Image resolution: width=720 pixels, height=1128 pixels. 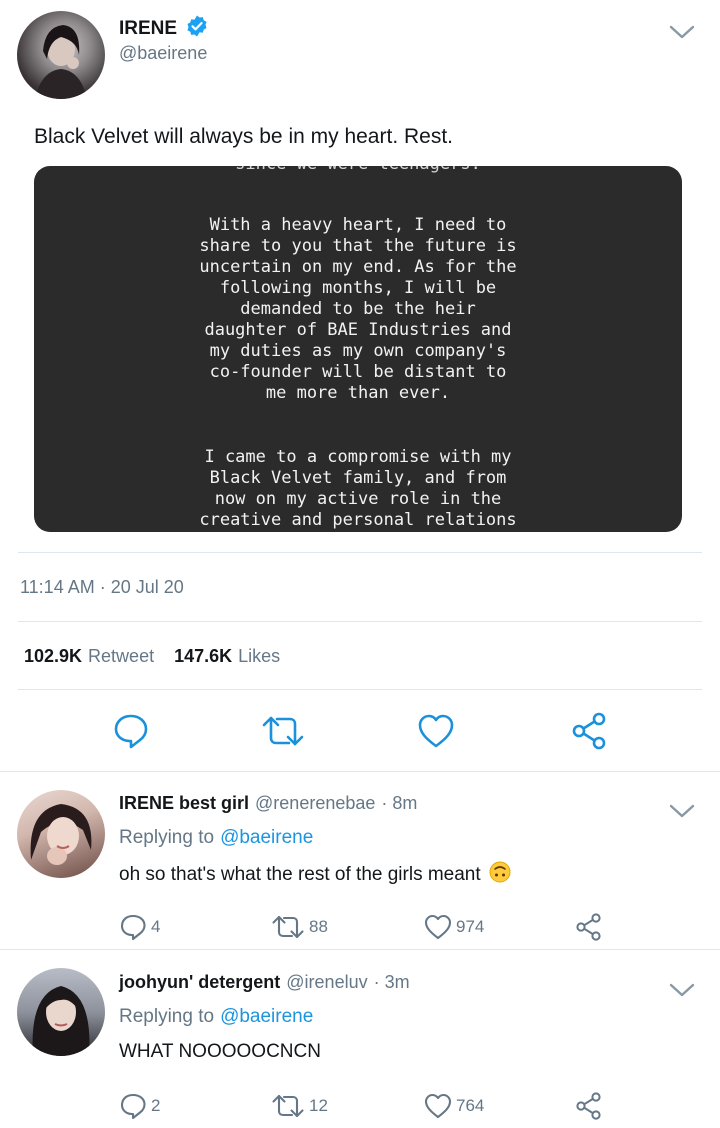 I want to click on retweet-count: 88, so click(x=318, y=926).